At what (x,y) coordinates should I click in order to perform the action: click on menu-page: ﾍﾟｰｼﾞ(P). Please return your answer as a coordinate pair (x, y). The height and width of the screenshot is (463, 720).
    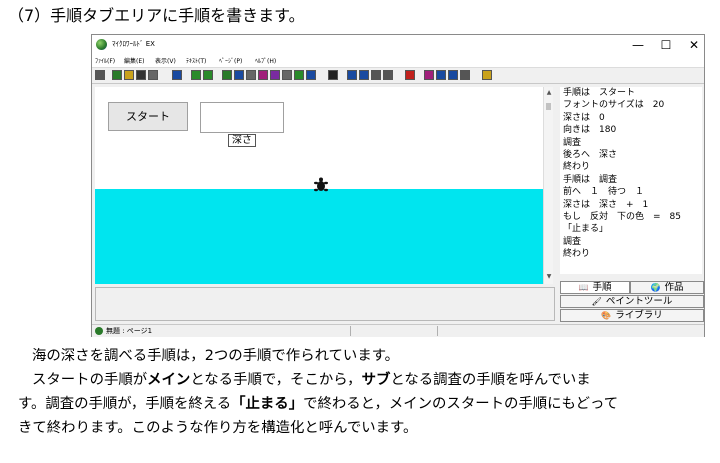
    Looking at the image, I should click on (230, 60).